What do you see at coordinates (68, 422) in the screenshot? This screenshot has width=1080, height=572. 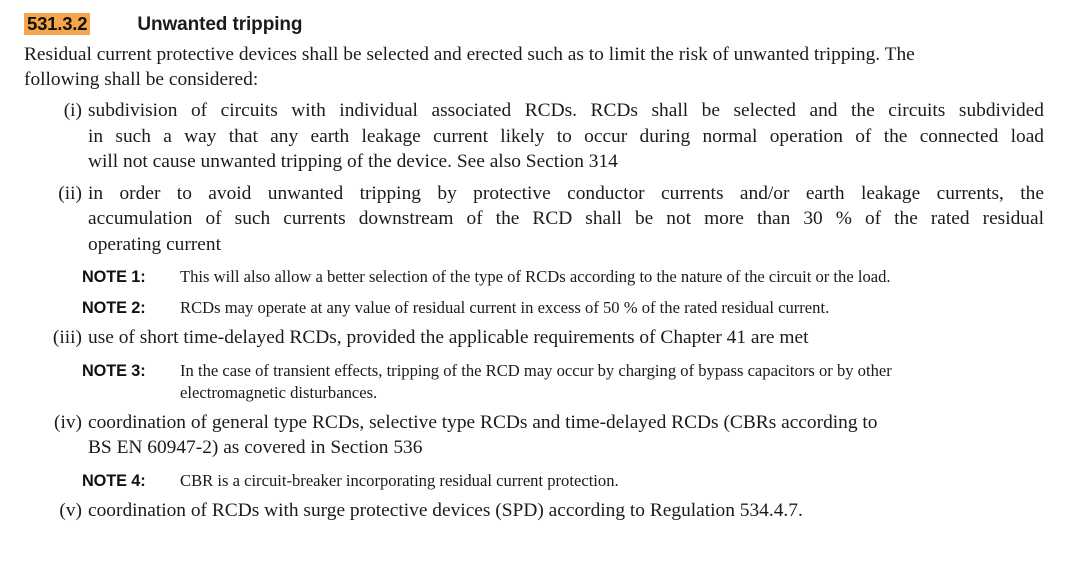 I see `list-marker-iv: (iv)` at bounding box center [68, 422].